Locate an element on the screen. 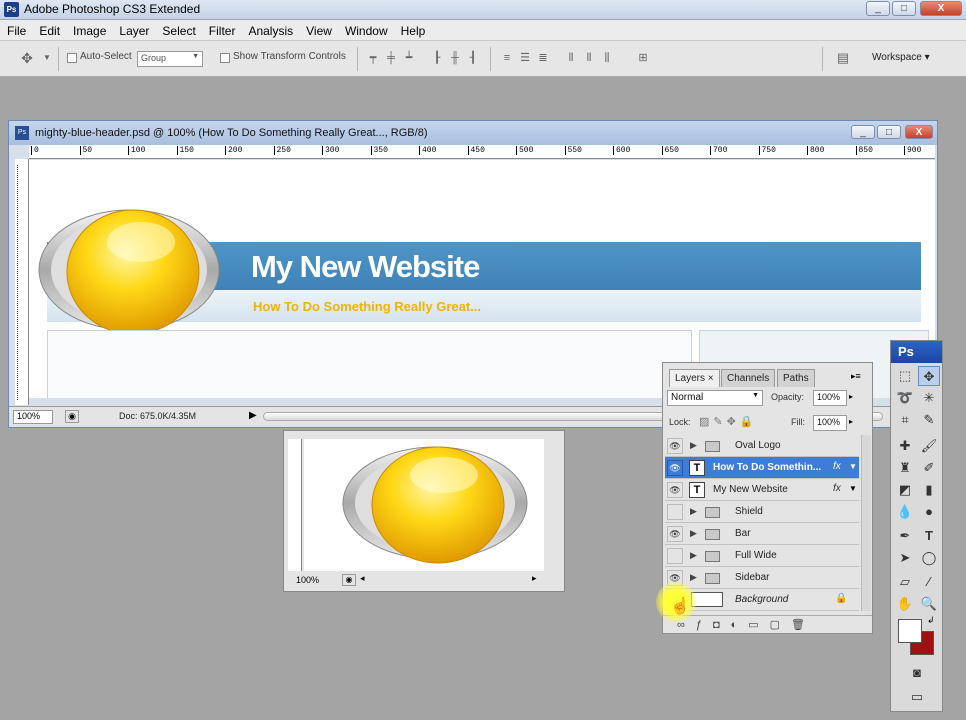 Image resolution: width=966 pixels, height=720 pixels. shape-tool-icon: ◯ is located at coordinates (929, 558).